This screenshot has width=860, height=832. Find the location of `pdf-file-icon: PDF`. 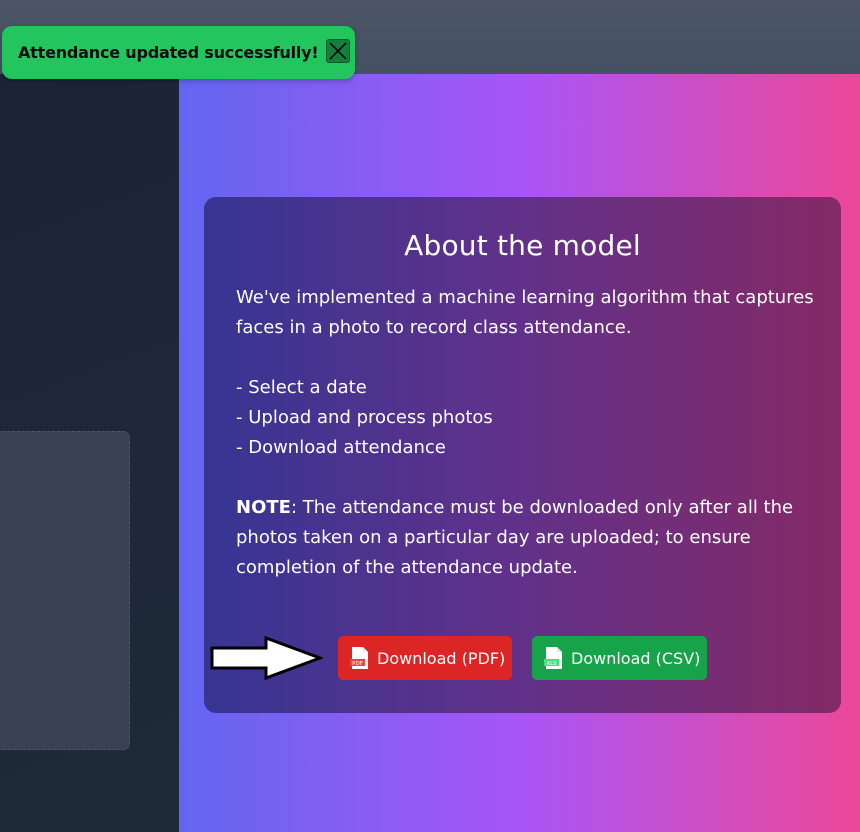

pdf-file-icon: PDF is located at coordinates (359, 658).